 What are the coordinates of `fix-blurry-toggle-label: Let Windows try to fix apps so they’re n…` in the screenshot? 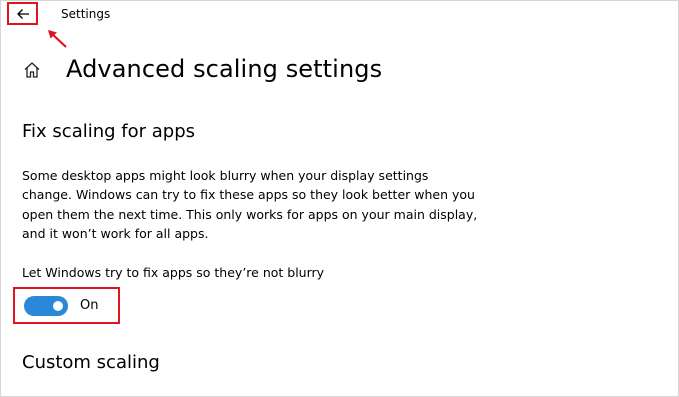 It's located at (173, 272).